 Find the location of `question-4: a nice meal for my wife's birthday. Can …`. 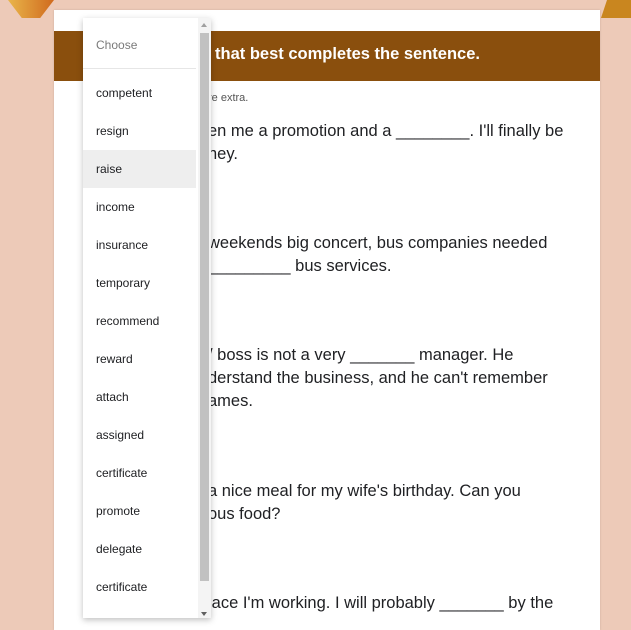

question-4: a nice meal for my wife's birthday. Can … is located at coordinates (364, 503).